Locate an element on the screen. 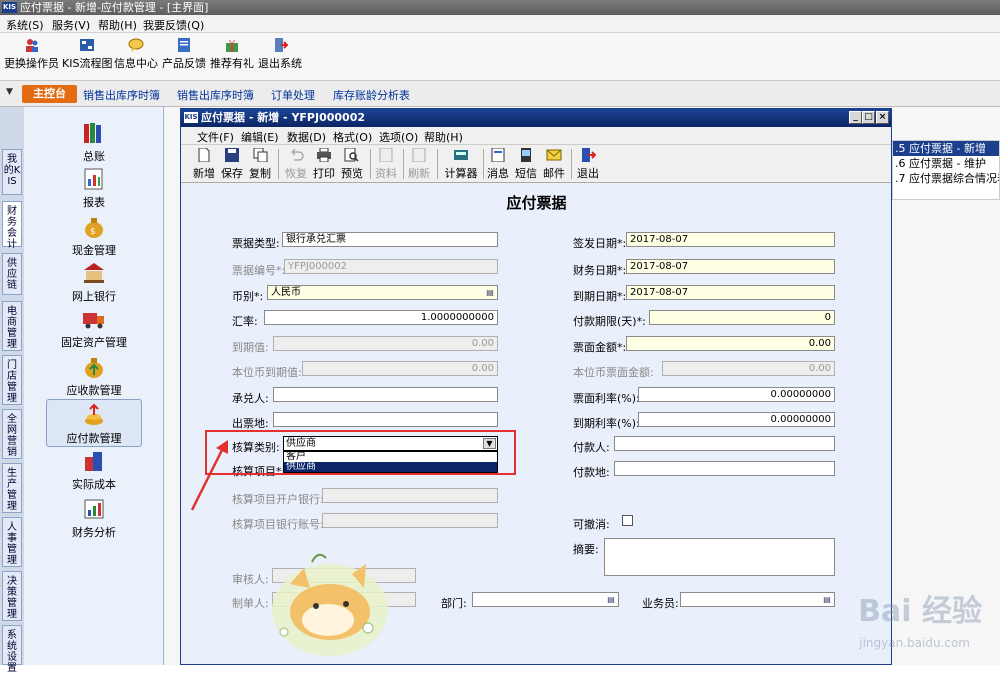 The height and width of the screenshot is (674, 1000). vtab-hr: 人事管理 is located at coordinates (12, 542).